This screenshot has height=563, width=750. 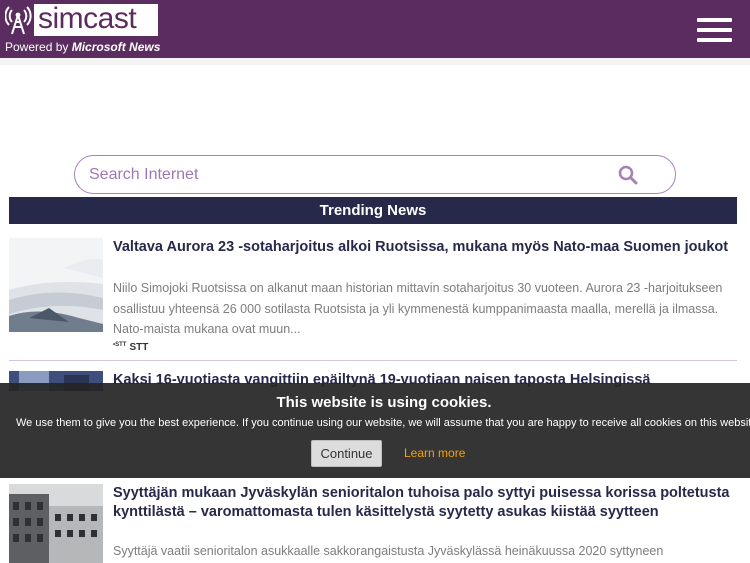 I want to click on brand-name: simcast, so click(x=87, y=18).